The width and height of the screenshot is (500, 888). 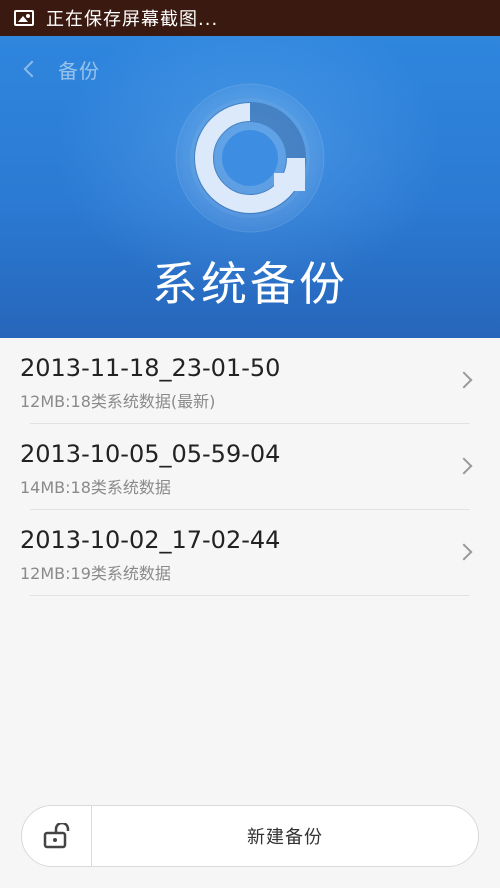 I want to click on lock-button, so click(x=57, y=836).